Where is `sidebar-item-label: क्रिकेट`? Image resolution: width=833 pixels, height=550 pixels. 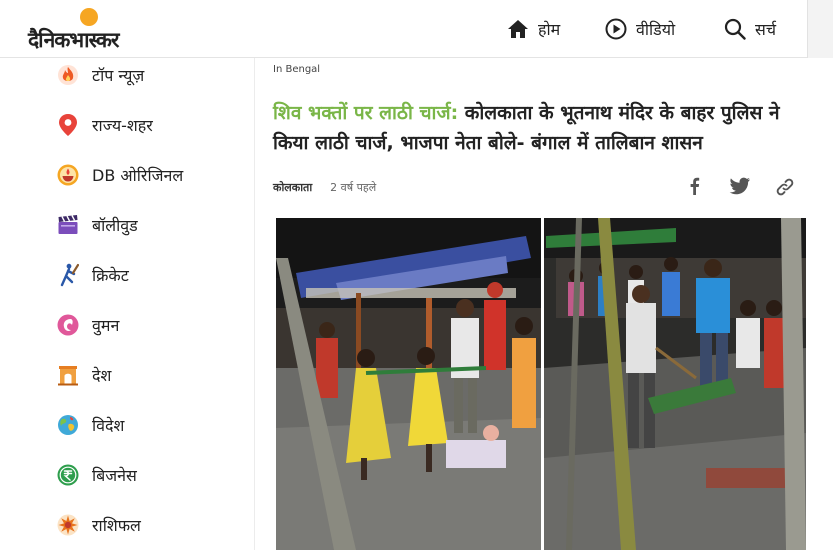
sidebar-item-label: क्रिकेट is located at coordinates (110, 275).